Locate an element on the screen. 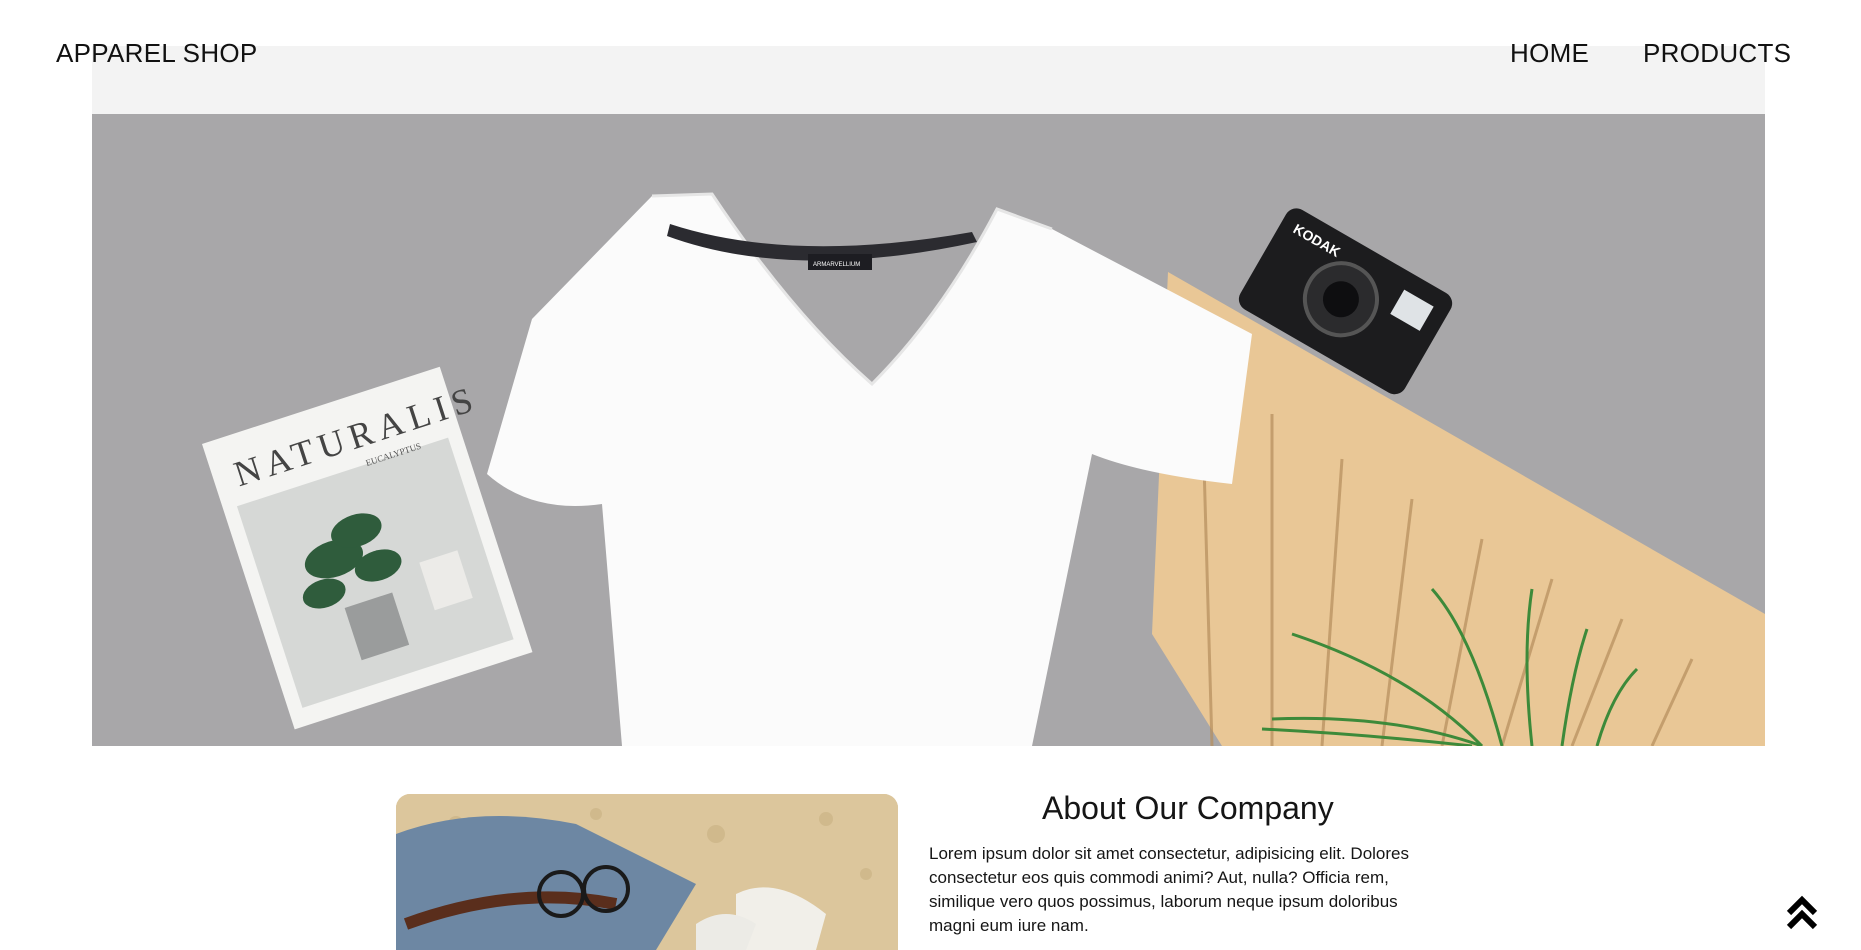 This screenshot has height=950, width=1861. nav-products-link: PRODUCTS is located at coordinates (1717, 53).